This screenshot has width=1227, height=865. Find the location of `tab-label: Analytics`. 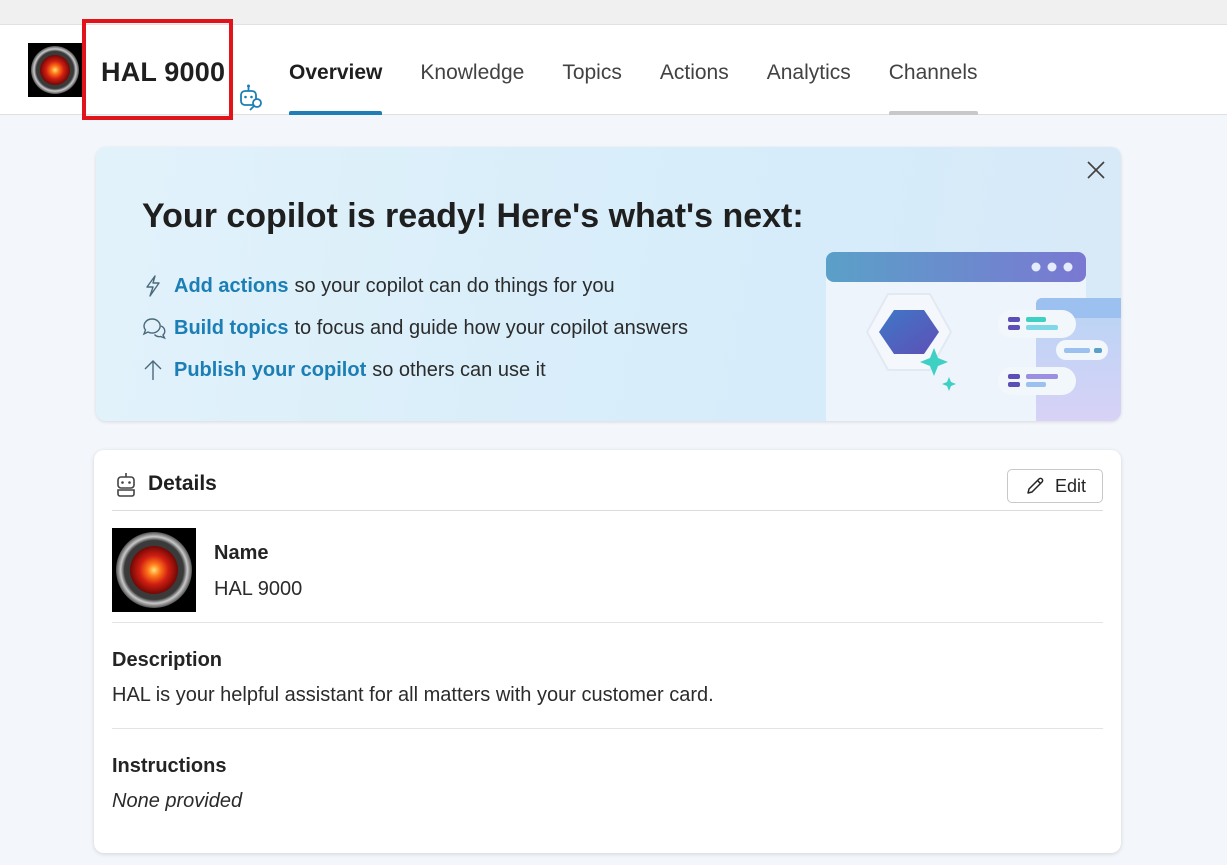

tab-label: Analytics is located at coordinates (808, 72).